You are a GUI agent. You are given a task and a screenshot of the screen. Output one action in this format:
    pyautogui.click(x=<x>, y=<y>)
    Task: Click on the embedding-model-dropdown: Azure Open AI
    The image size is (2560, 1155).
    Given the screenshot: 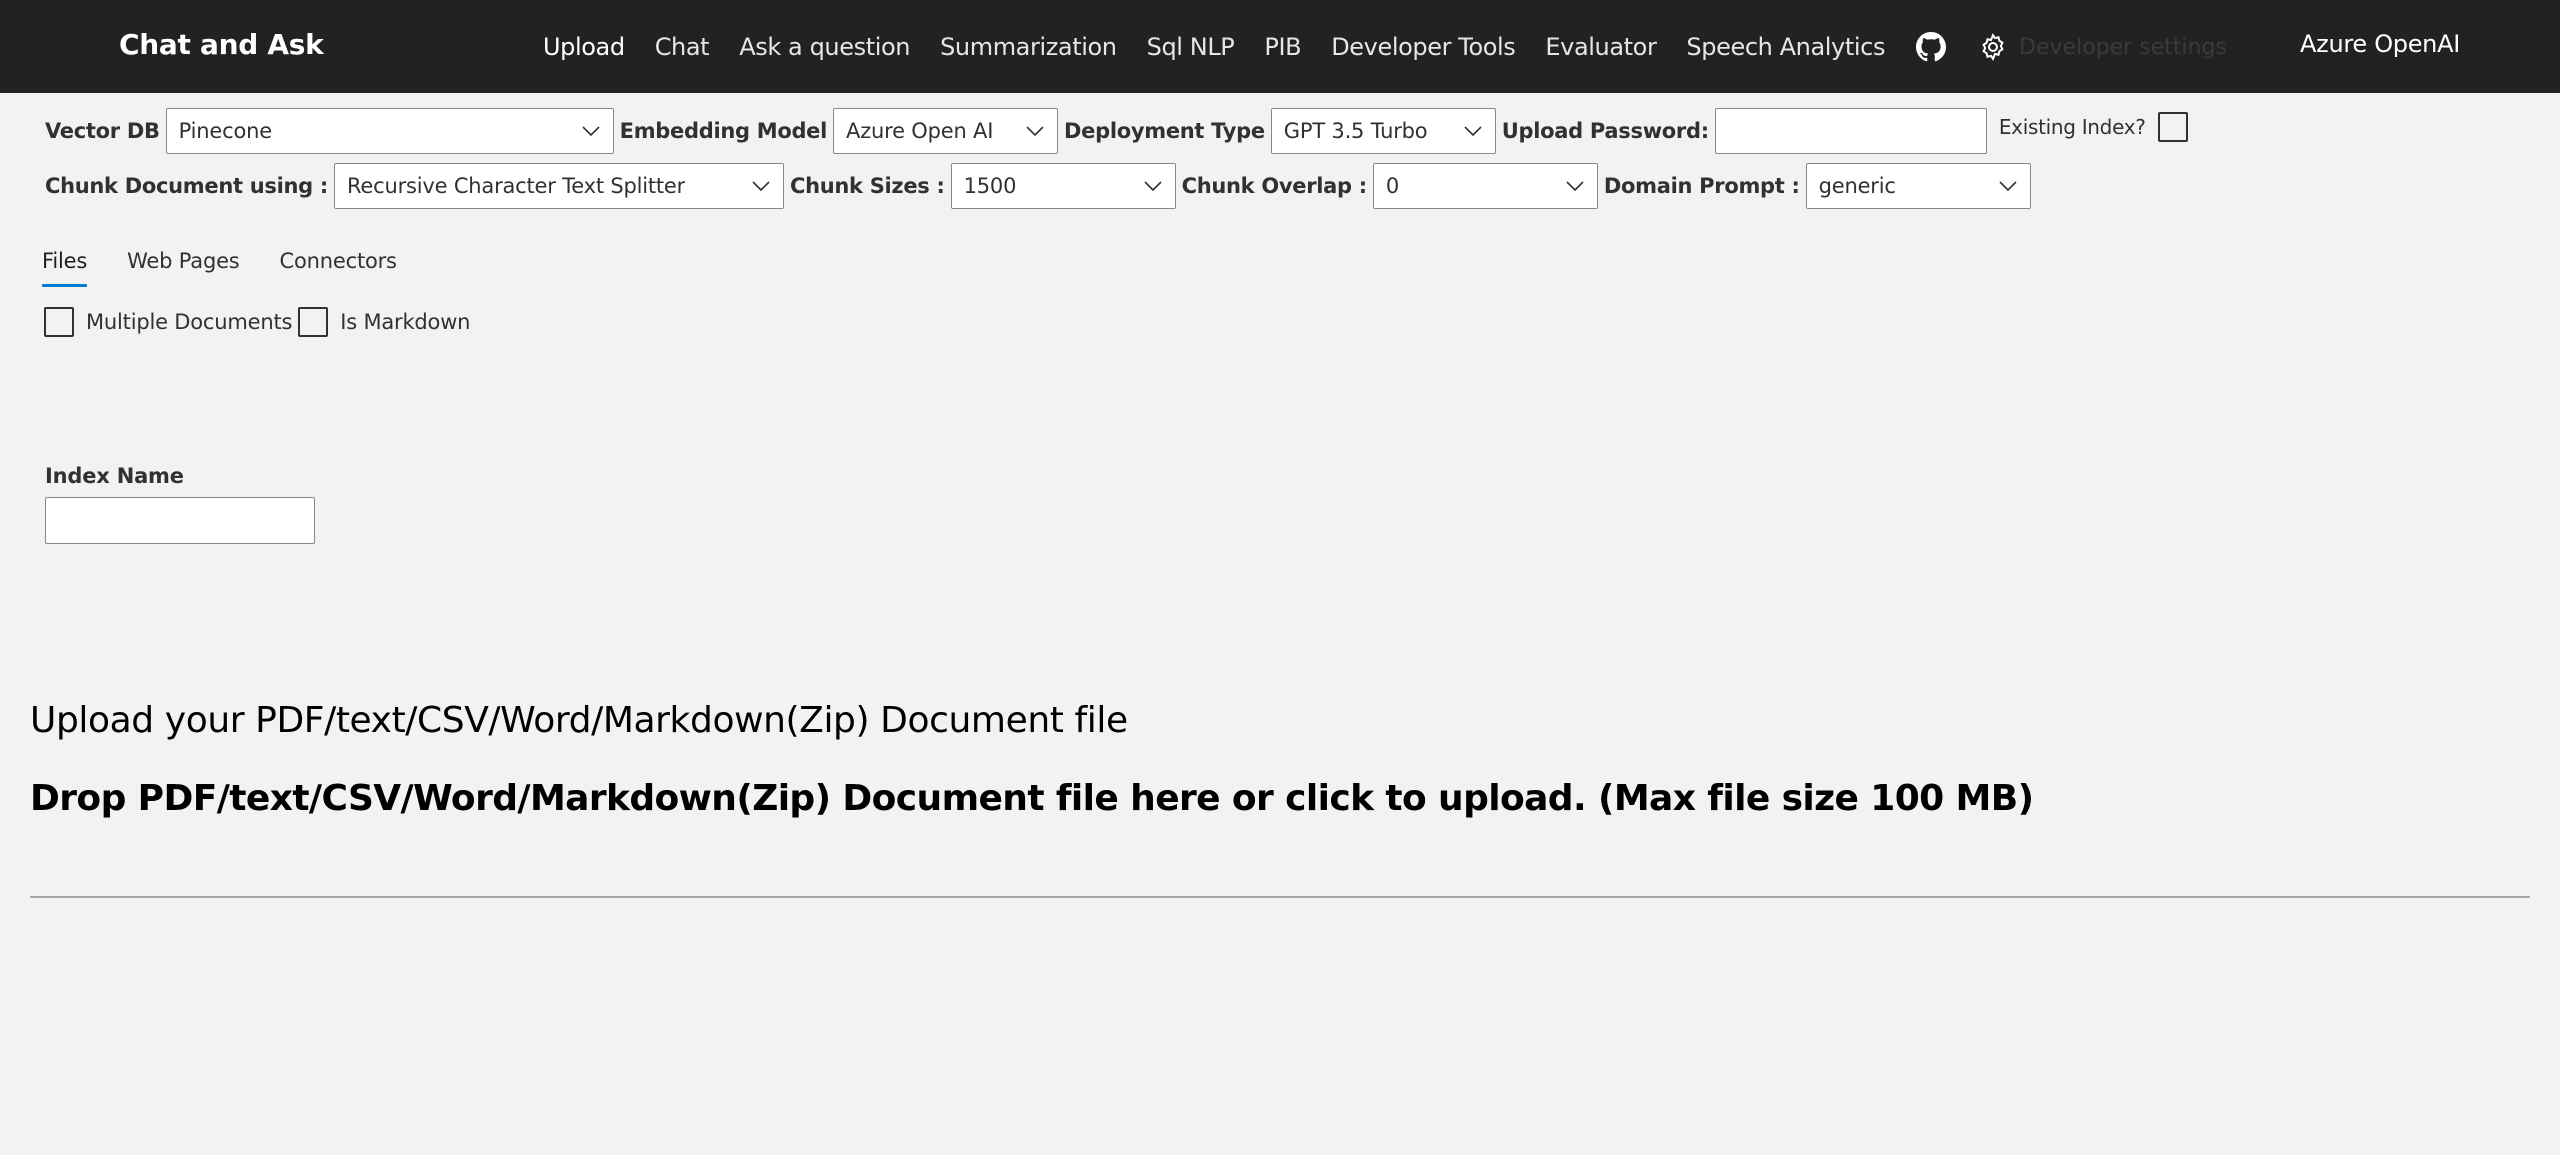 What is the action you would take?
    pyautogui.click(x=946, y=131)
    